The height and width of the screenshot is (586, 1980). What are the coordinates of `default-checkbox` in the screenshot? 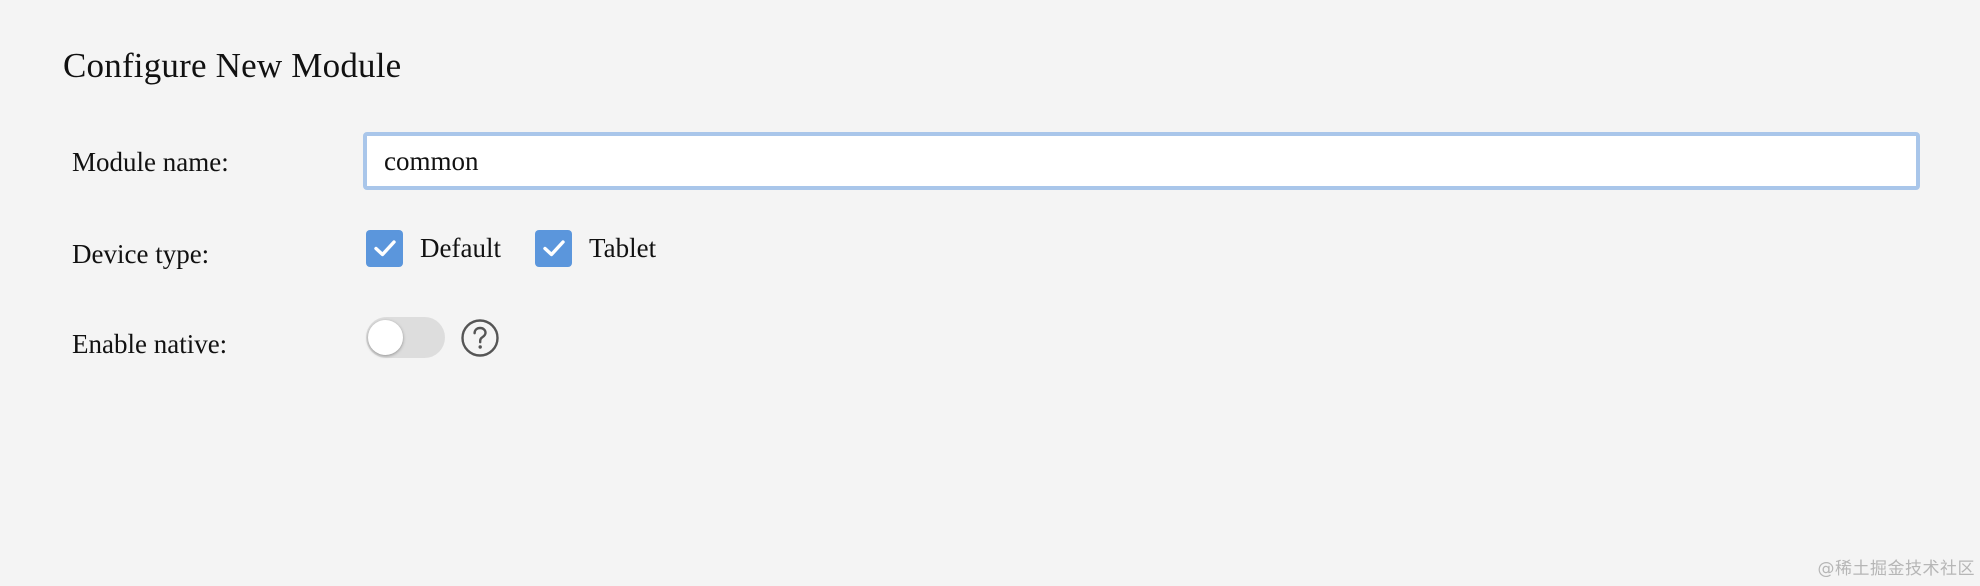 It's located at (384, 248).